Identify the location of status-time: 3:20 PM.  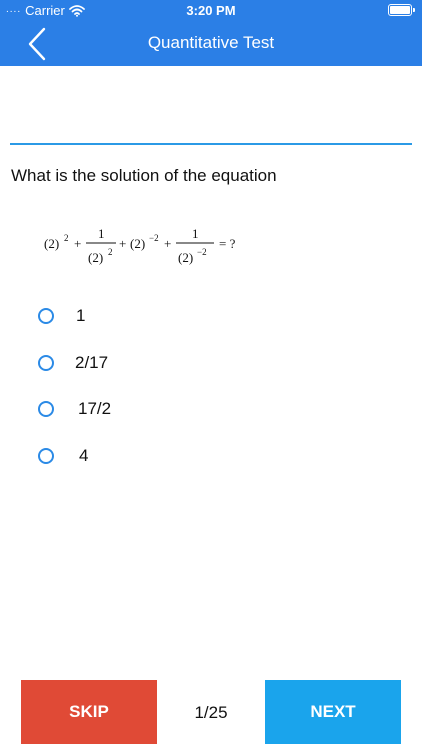
(211, 10).